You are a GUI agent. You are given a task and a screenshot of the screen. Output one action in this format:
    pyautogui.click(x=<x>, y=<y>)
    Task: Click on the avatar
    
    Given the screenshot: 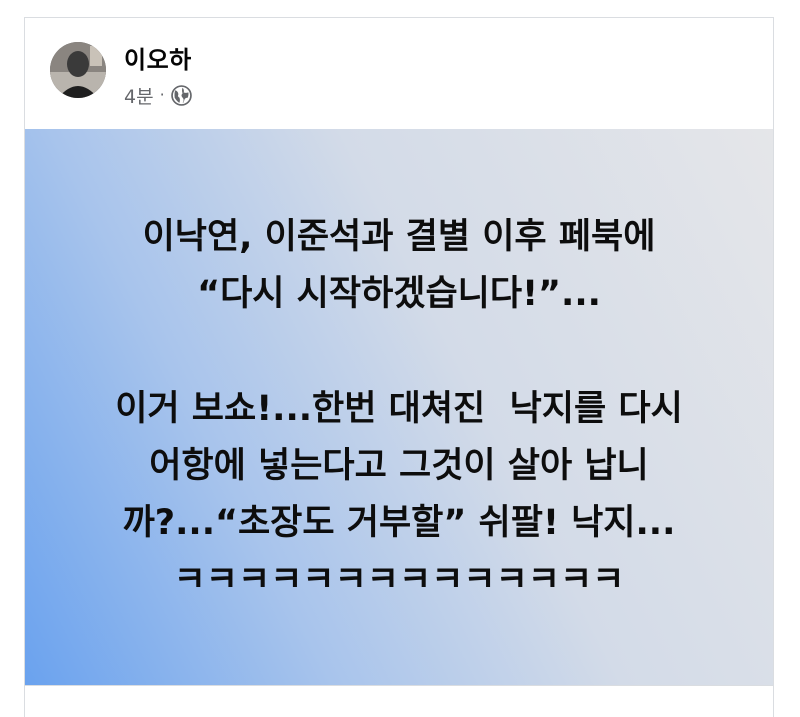 What is the action you would take?
    pyautogui.click(x=78, y=70)
    